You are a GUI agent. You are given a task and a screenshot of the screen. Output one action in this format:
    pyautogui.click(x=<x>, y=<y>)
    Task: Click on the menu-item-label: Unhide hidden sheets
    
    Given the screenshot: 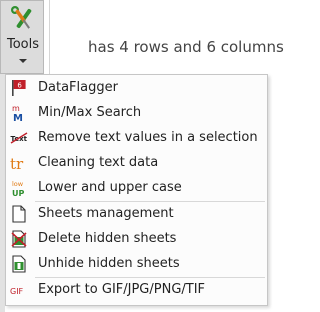 What is the action you would take?
    pyautogui.click(x=109, y=263)
    